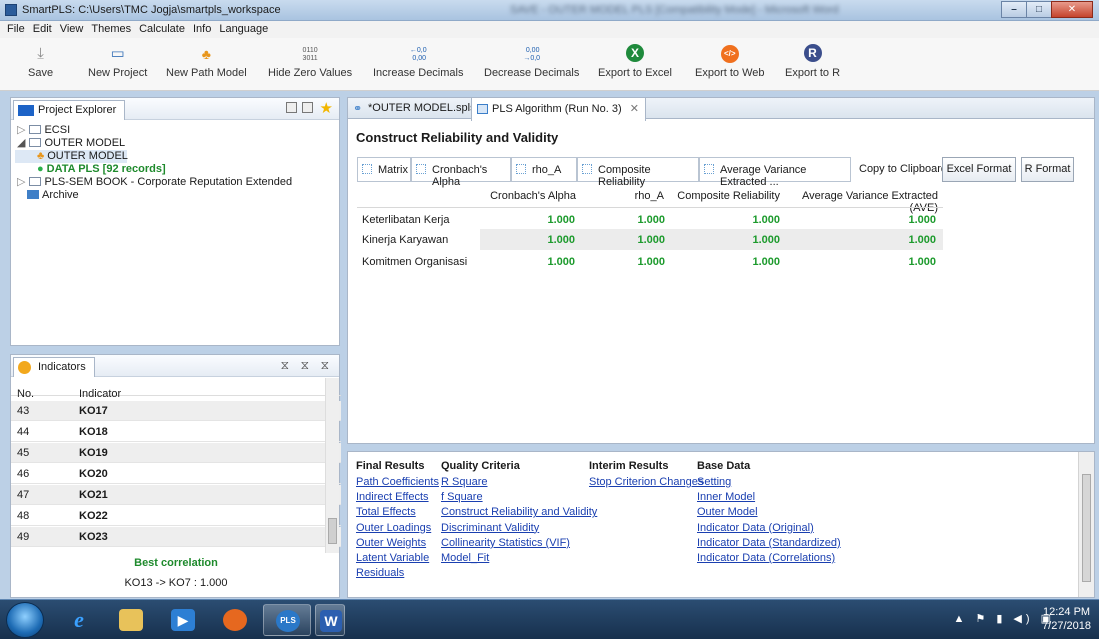  What do you see at coordinates (43, 29) in the screenshot?
I see `menu-edit: Edit` at bounding box center [43, 29].